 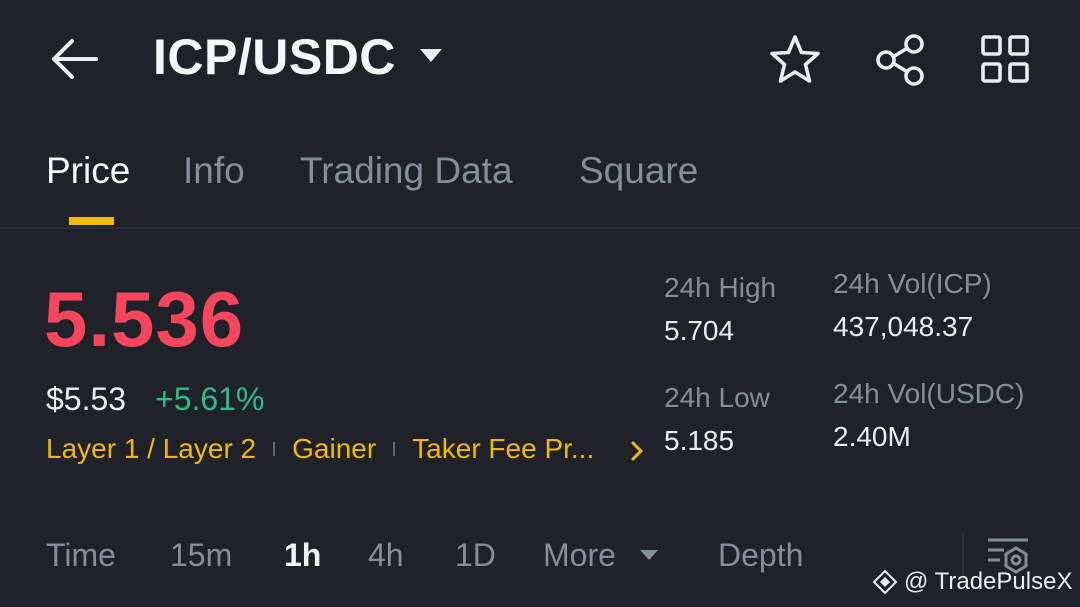 I want to click on interval-1d: 1D, so click(x=475, y=555).